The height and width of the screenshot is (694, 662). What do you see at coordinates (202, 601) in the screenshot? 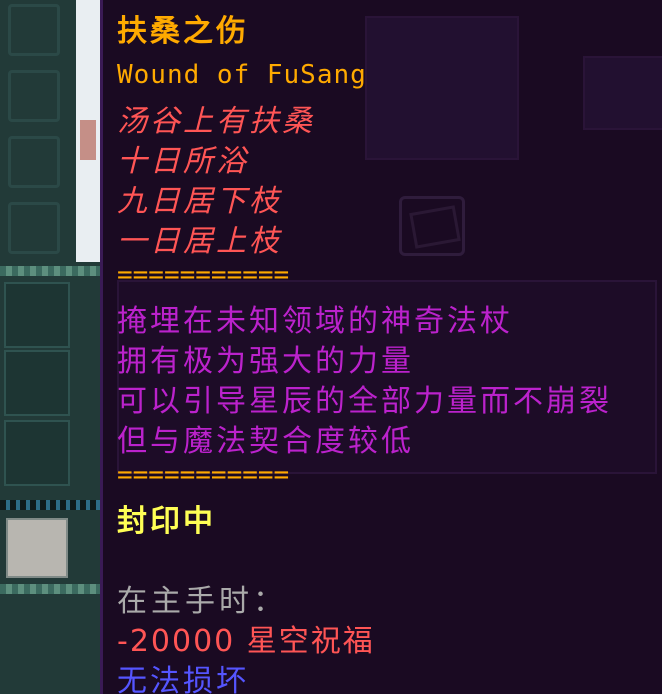
I see `when-in-hand-label: 在主手时：` at bounding box center [202, 601].